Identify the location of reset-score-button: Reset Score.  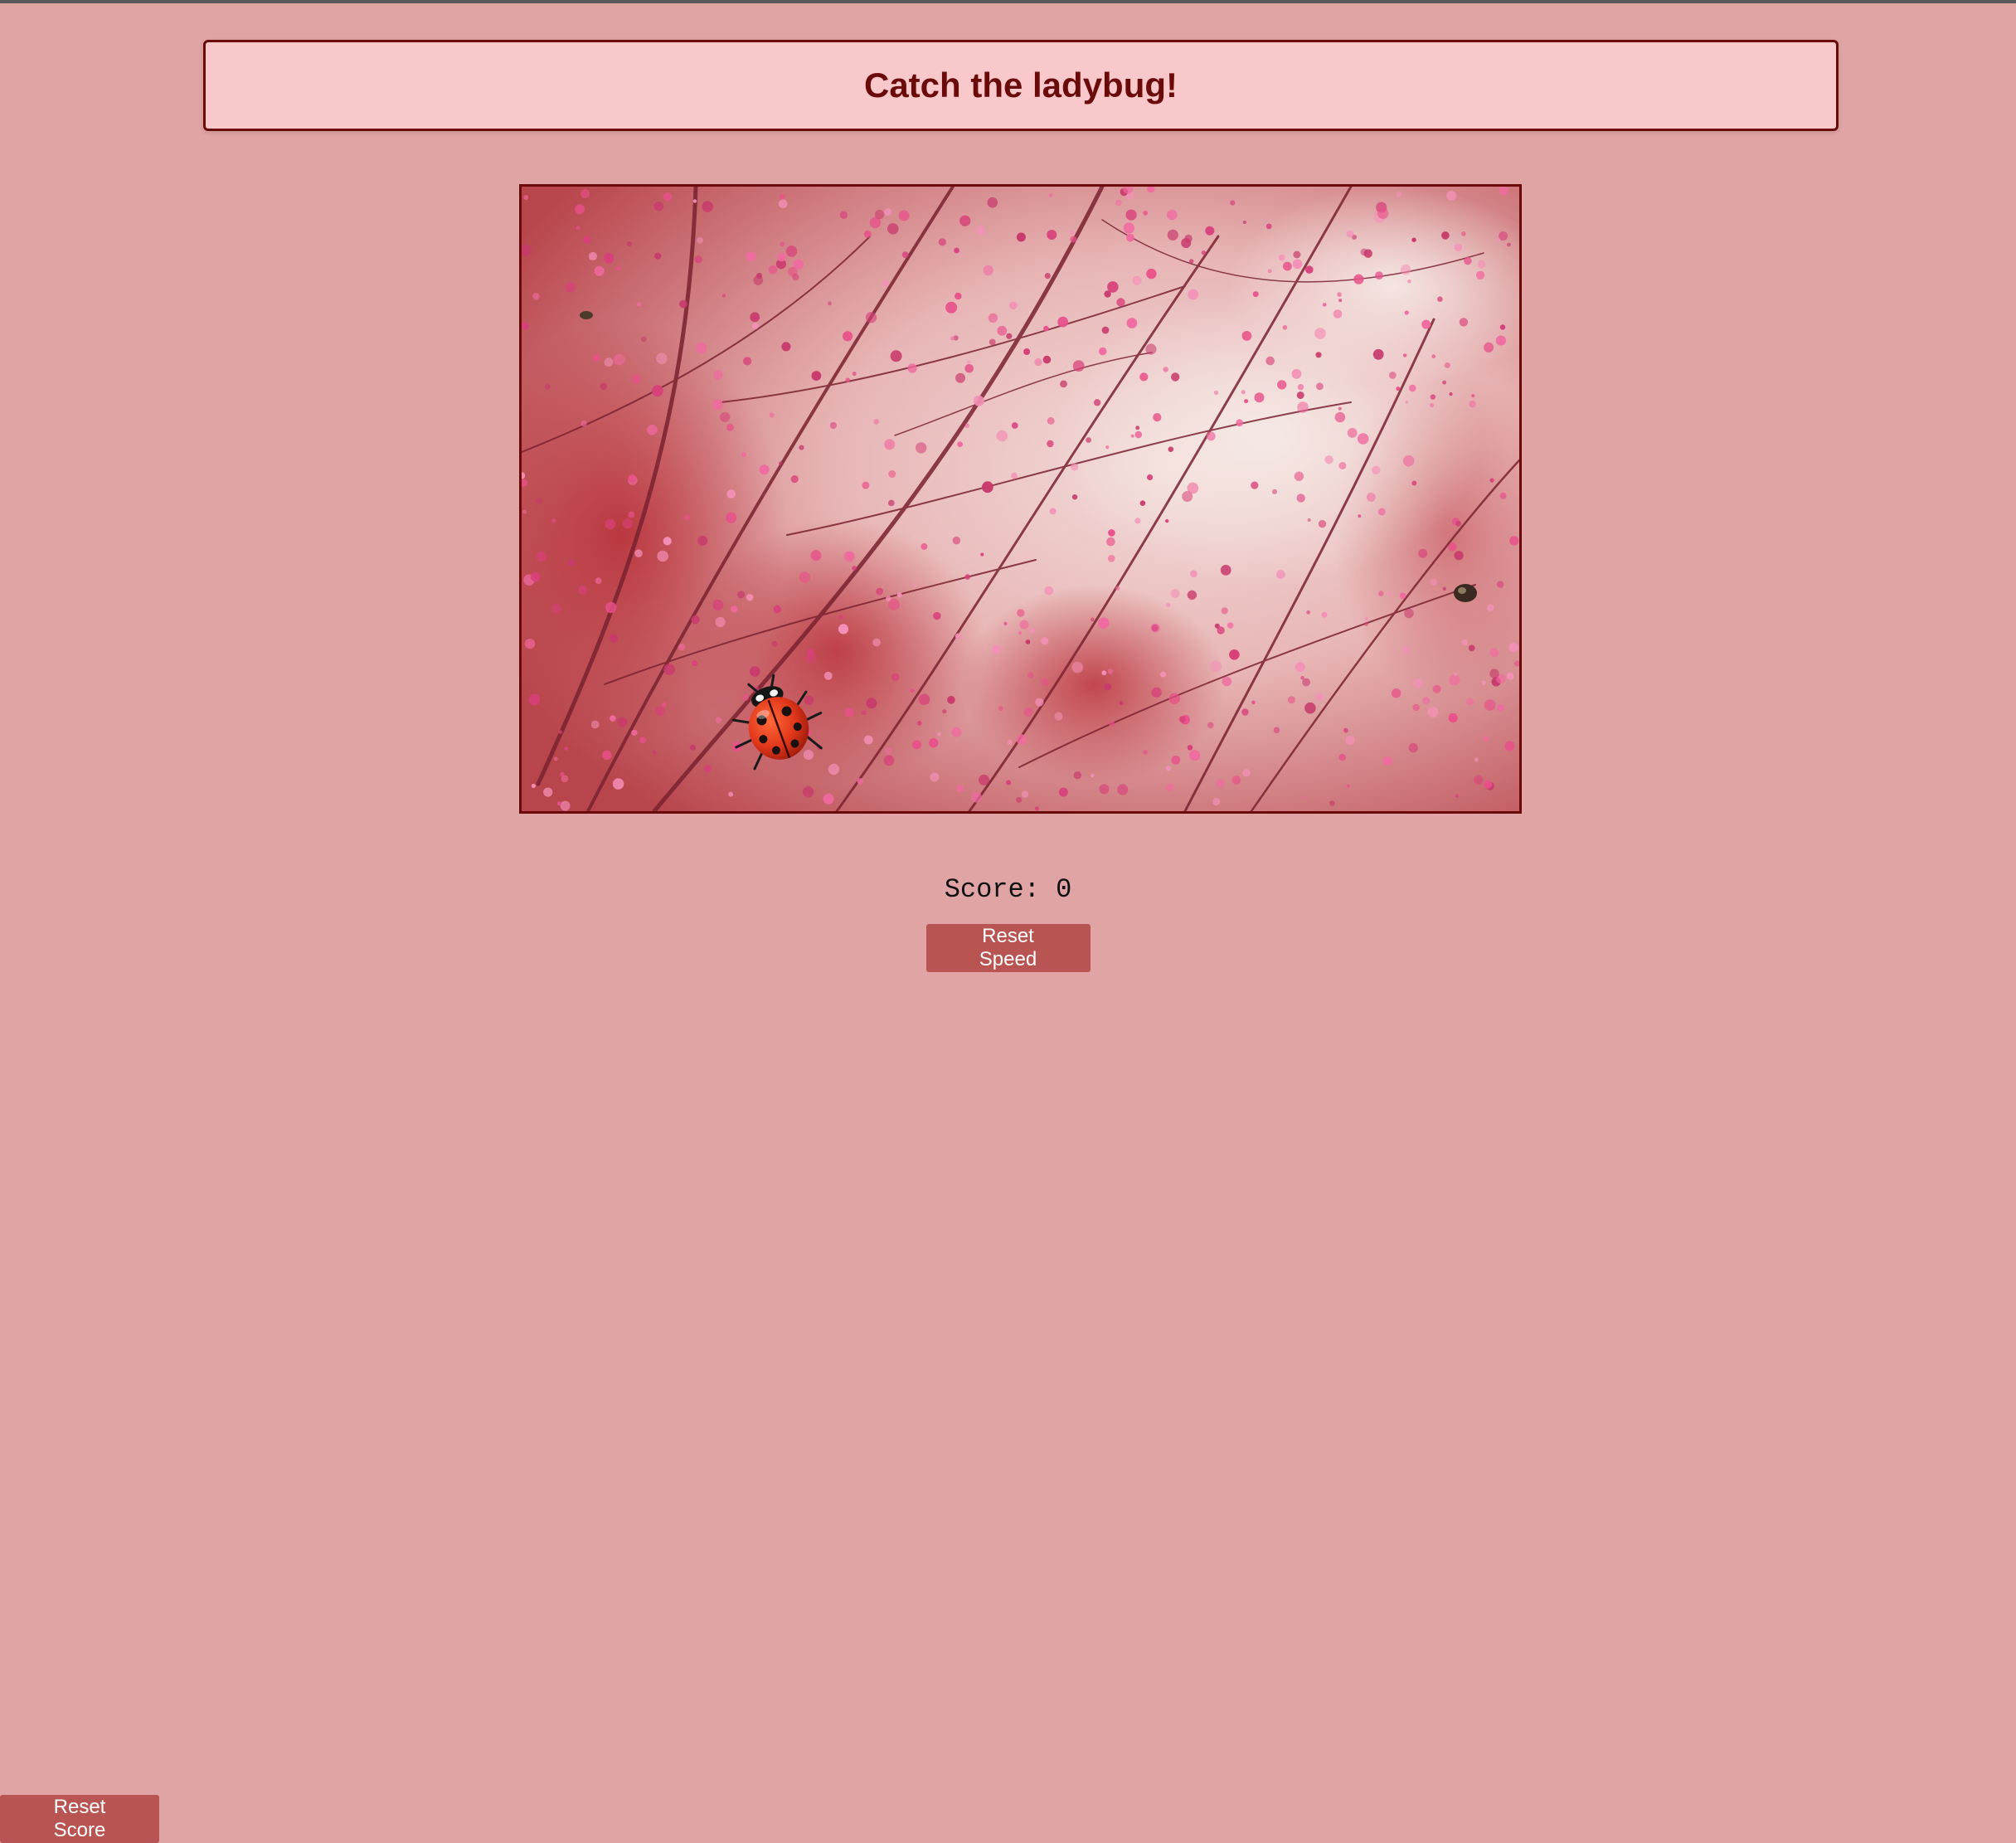
(79, 1819).